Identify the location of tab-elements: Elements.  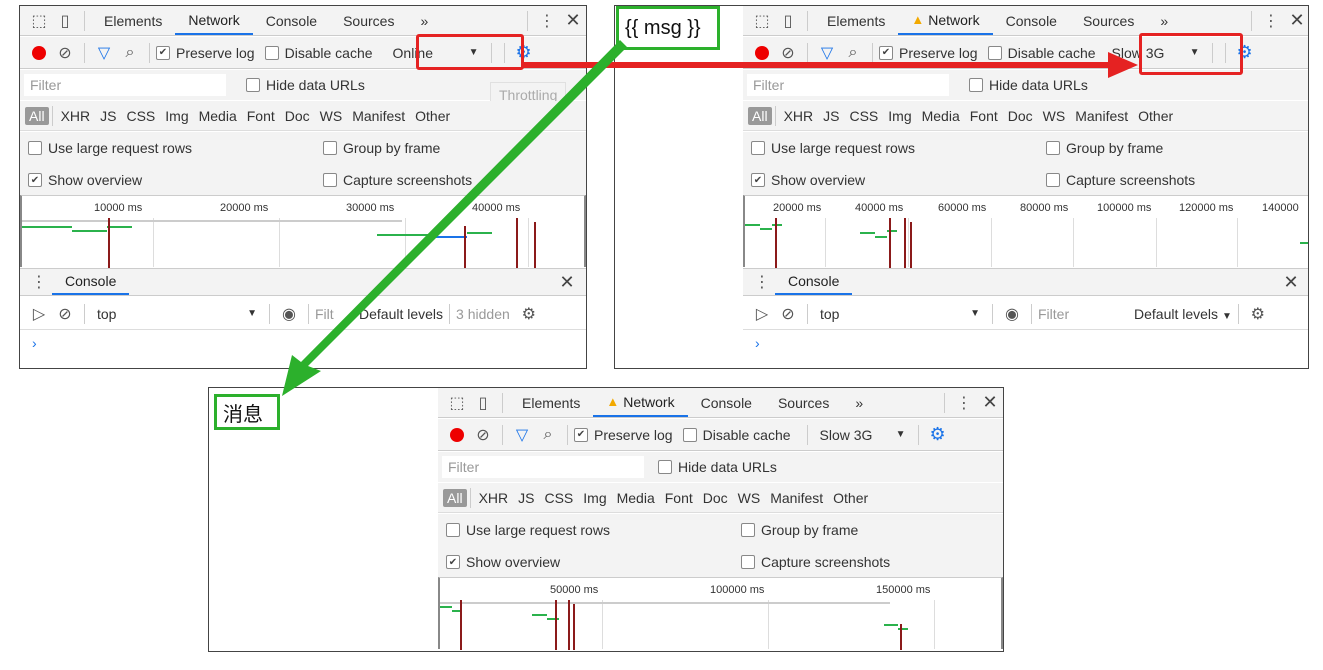
(133, 20).